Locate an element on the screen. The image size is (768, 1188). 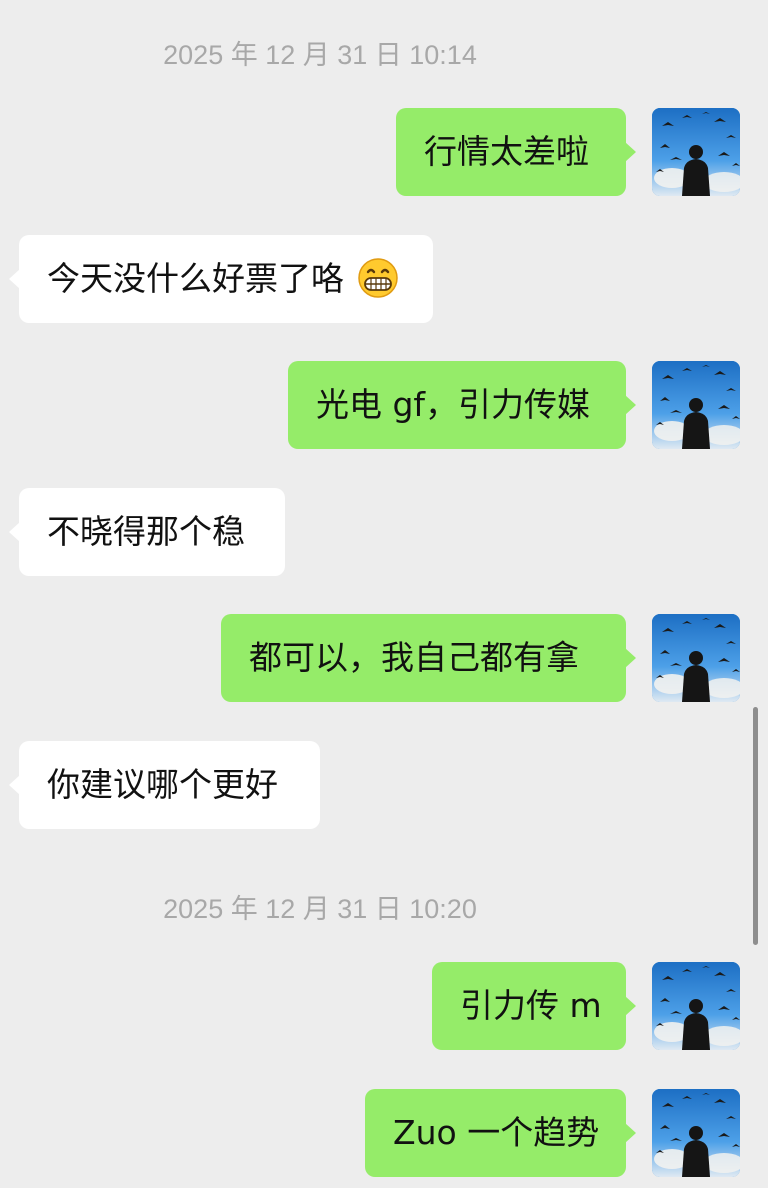
message-bubble-sent: 都可以，我自己都有拿 is located at coordinates (428, 658).